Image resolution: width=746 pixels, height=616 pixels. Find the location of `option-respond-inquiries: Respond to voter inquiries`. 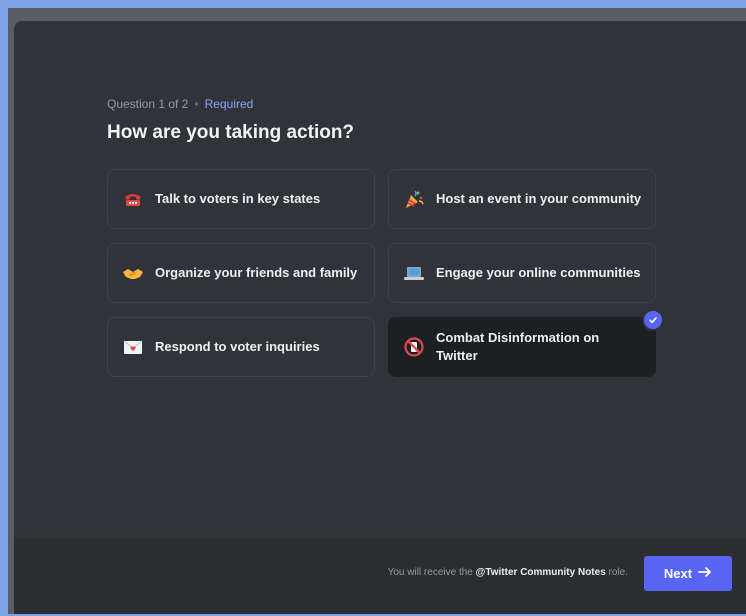

option-respond-inquiries: Respond to voter inquiries is located at coordinates (241, 347).